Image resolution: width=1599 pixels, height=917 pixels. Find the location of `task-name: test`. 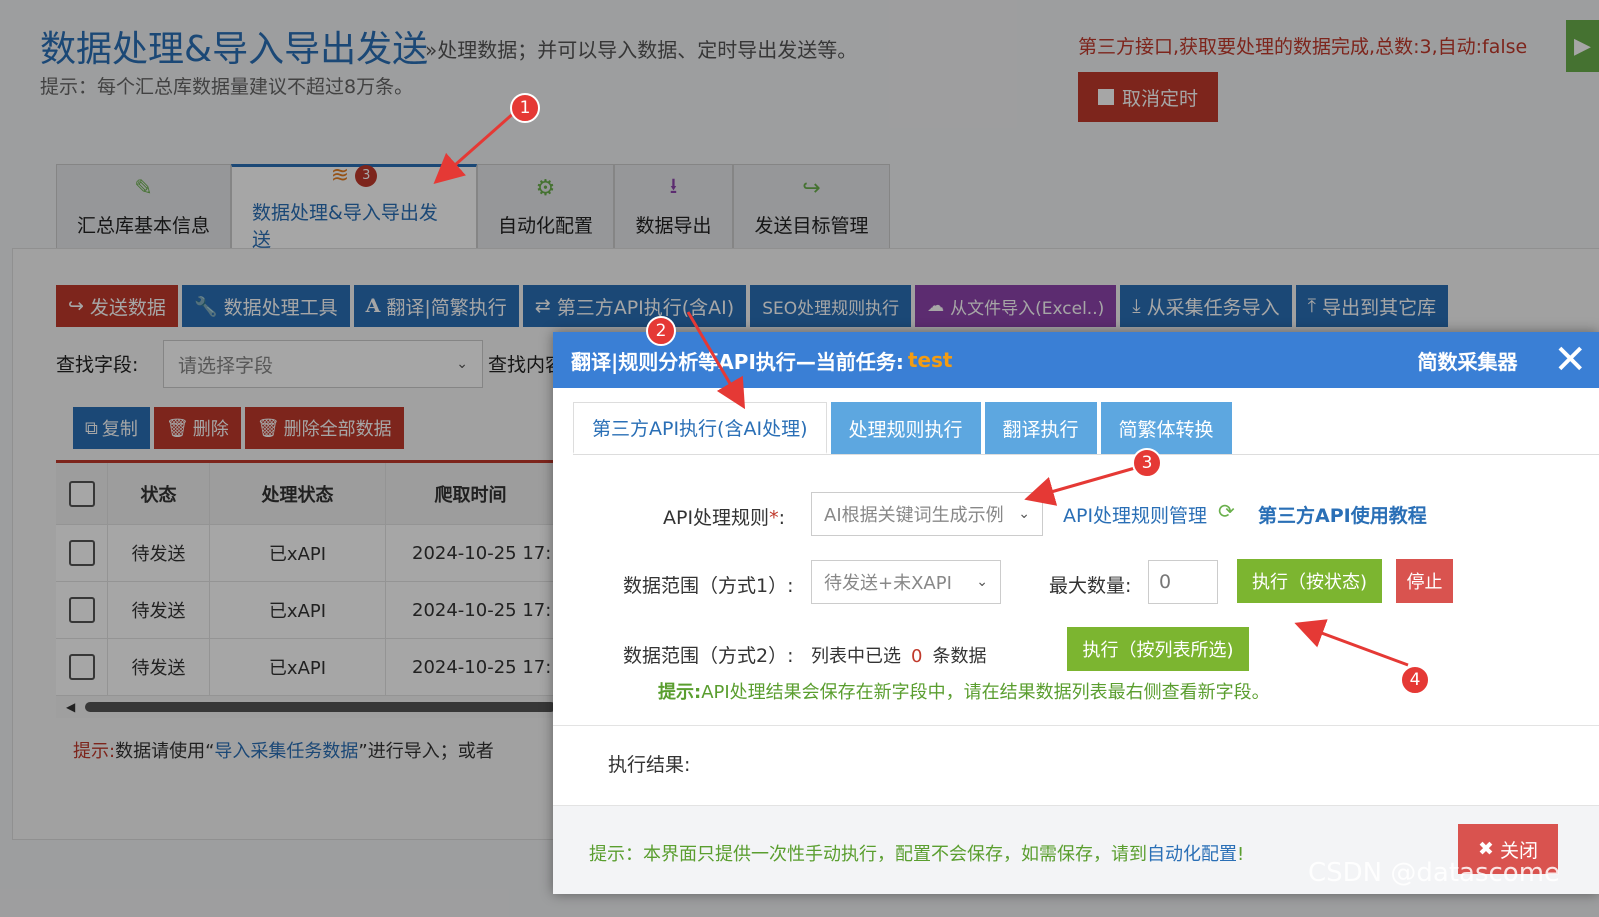

task-name: test is located at coordinates (930, 360).